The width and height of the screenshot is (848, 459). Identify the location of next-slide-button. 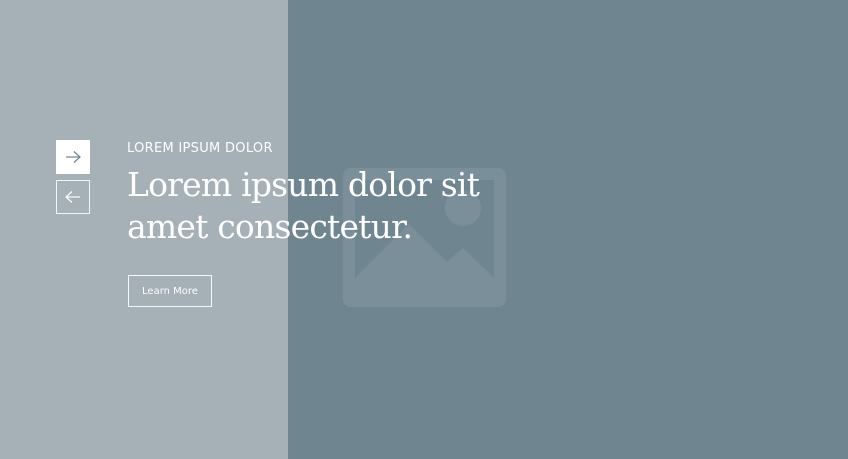
(73, 157).